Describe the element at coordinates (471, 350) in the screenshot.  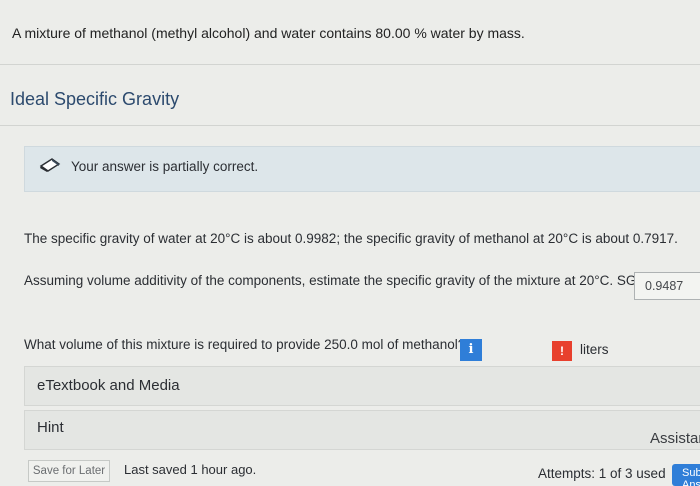
I see `info-icon: i` at that location.